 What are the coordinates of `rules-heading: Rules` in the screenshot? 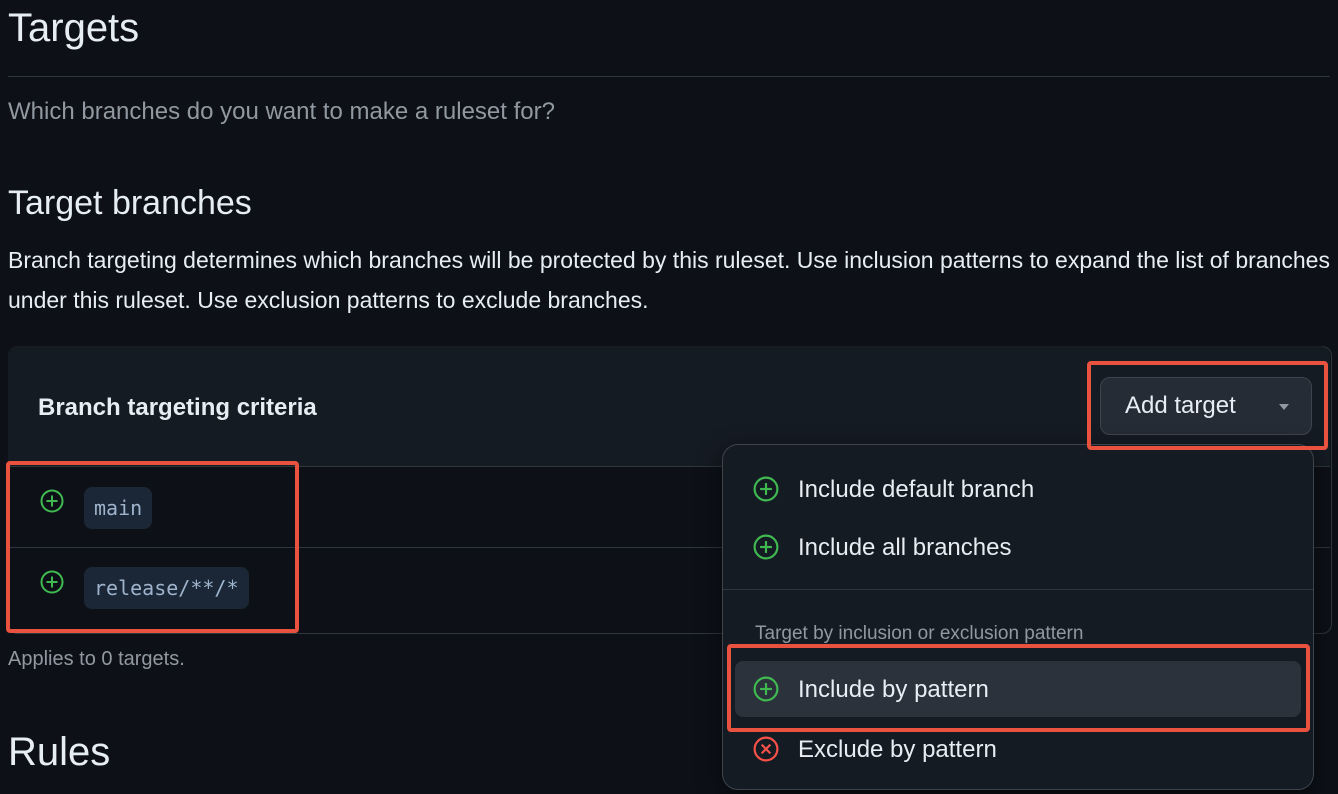 It's located at (59, 752).